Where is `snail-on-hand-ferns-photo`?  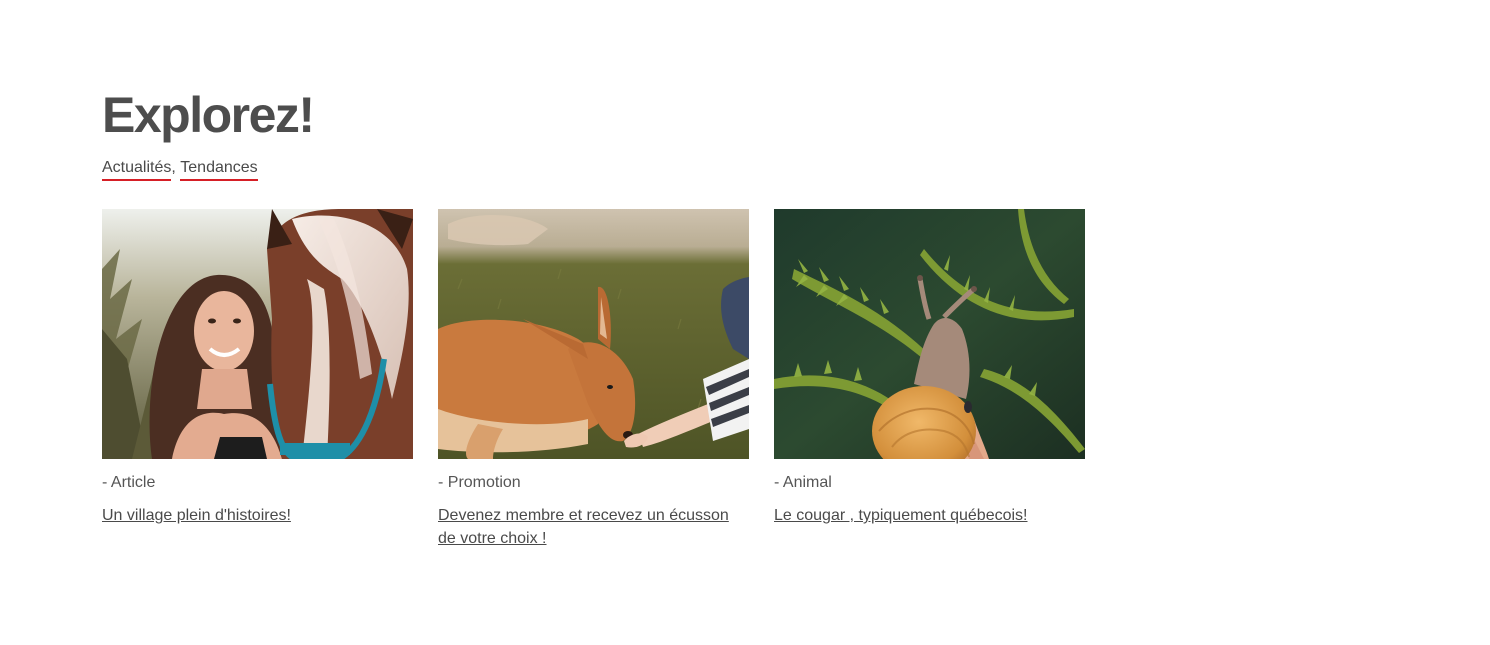
snail-on-hand-ferns-photo is located at coordinates (929, 334).